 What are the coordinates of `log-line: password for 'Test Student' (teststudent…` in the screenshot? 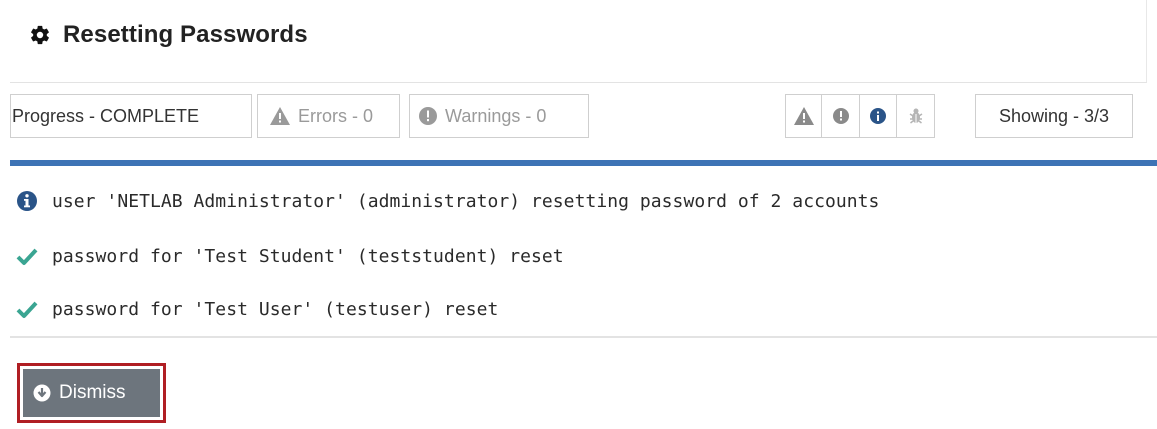 It's located at (583, 256).